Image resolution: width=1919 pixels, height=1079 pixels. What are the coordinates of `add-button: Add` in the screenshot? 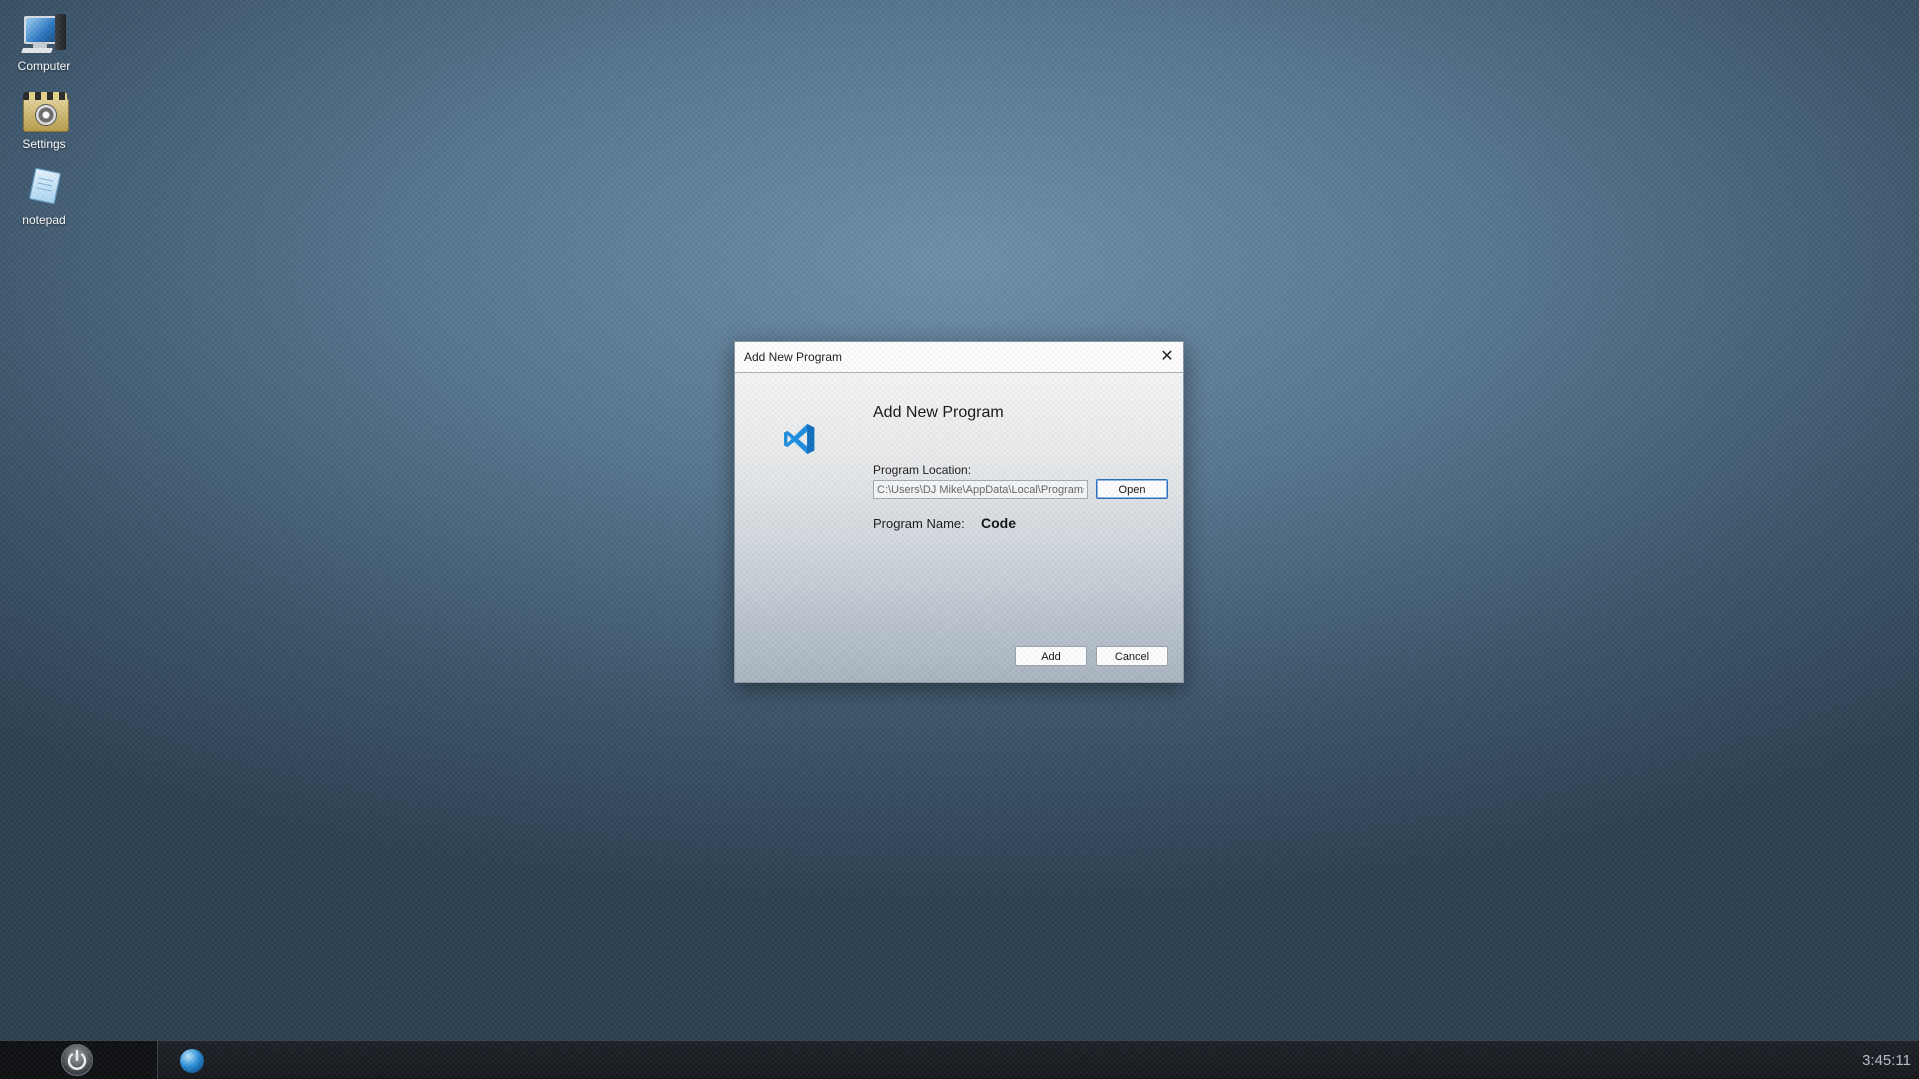 It's located at (1051, 656).